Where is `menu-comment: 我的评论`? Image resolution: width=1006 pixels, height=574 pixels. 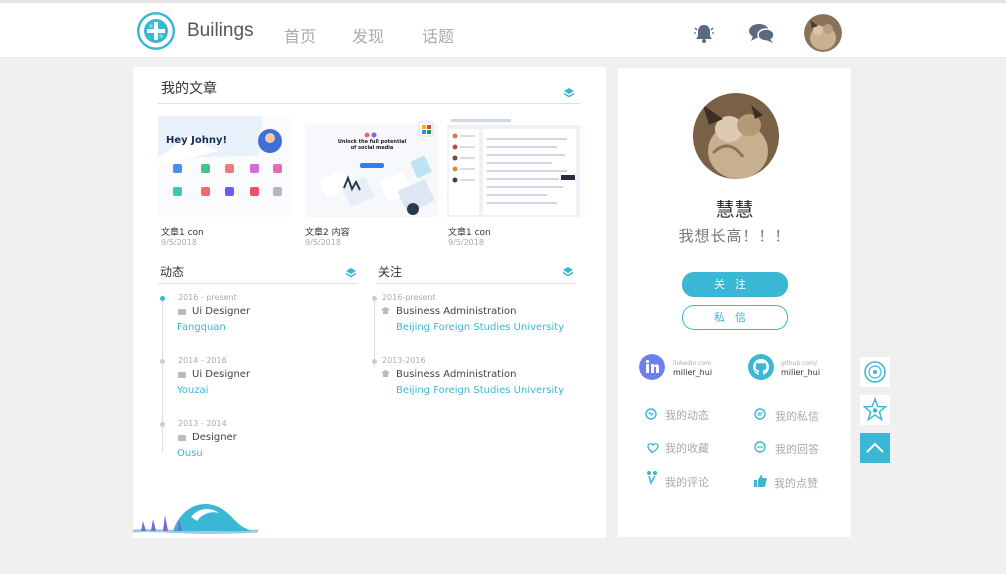 menu-comment: 我的评论 is located at coordinates (687, 482).